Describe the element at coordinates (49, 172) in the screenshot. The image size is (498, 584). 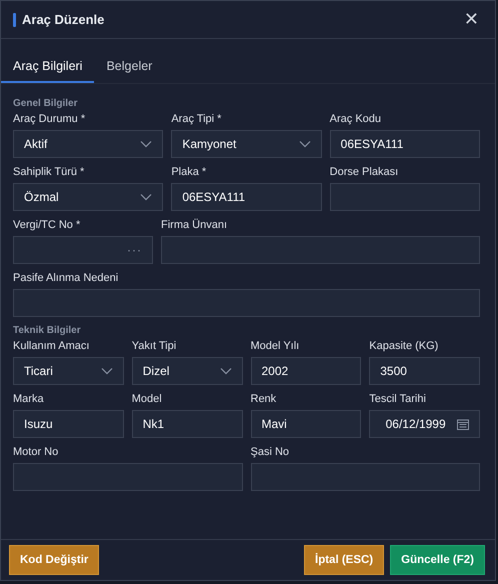
I see `field-label: Sahiplik Türü *` at that location.